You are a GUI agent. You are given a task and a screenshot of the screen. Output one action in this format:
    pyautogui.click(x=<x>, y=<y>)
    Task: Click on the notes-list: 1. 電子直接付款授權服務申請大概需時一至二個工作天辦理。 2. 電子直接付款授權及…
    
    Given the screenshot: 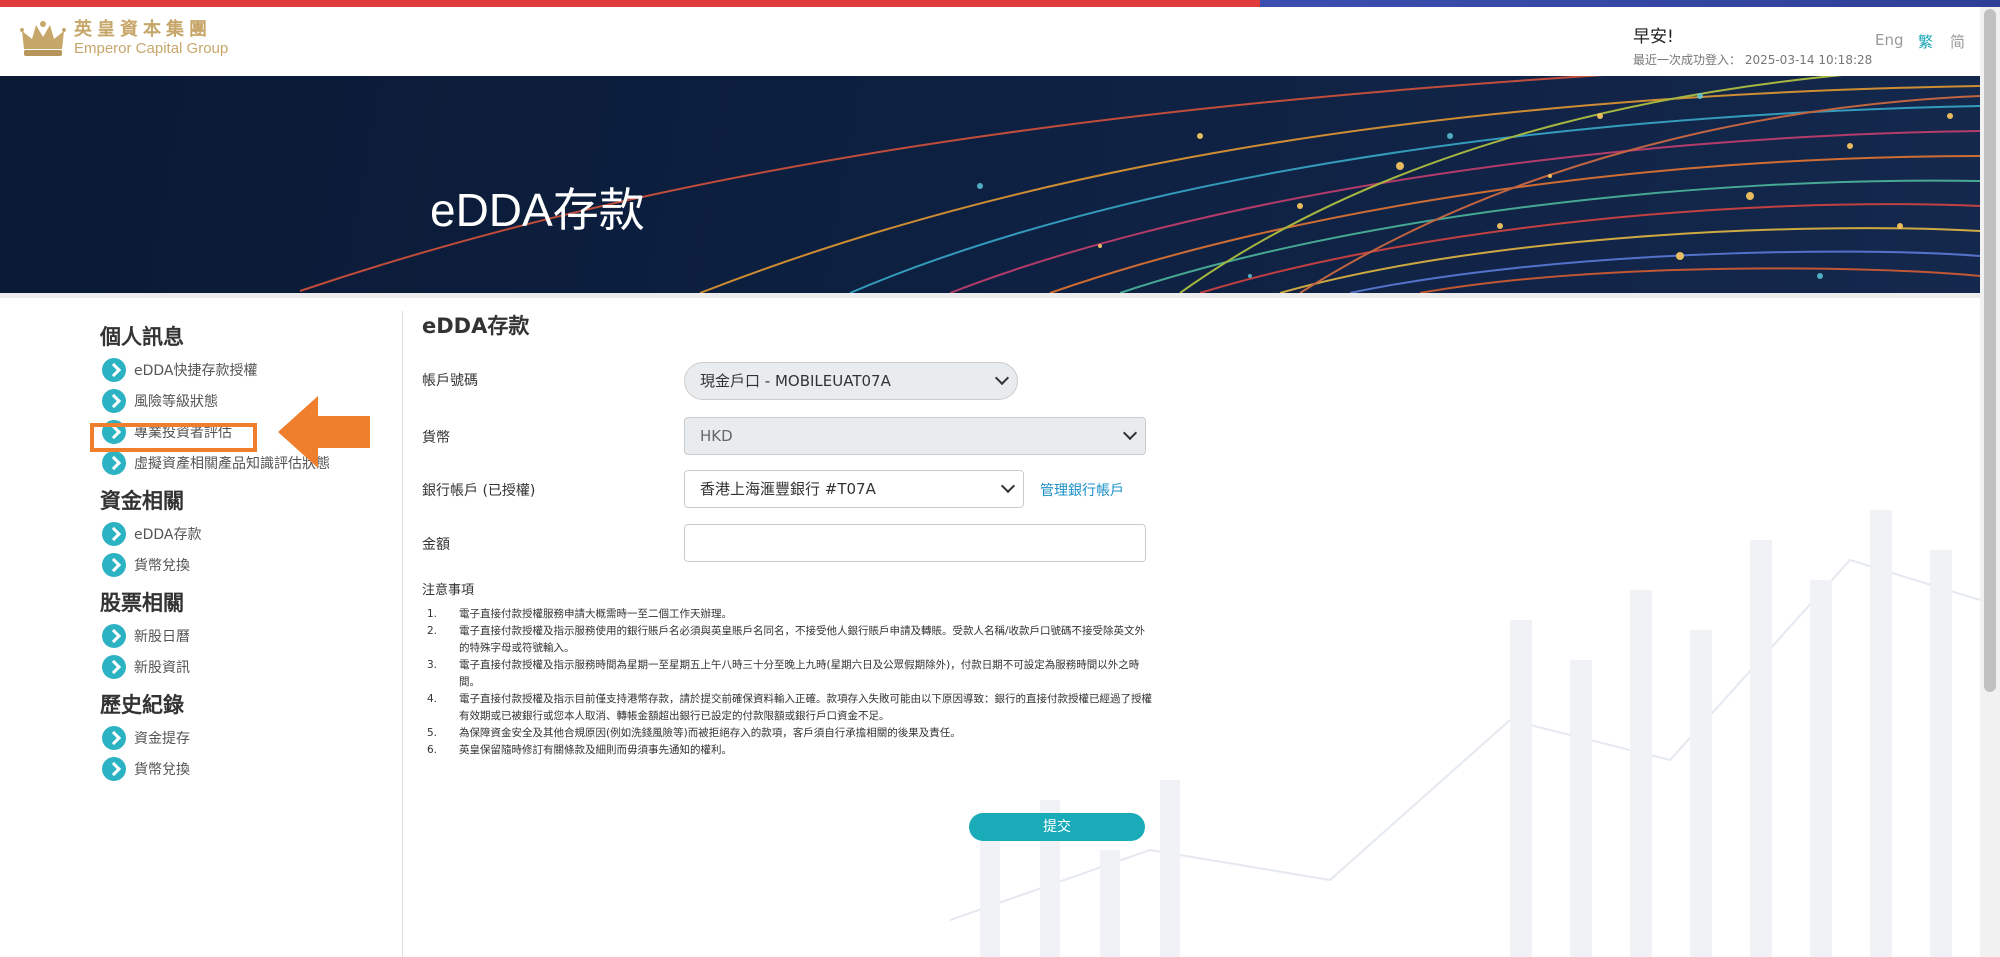 What is the action you would take?
    pyautogui.click(x=787, y=682)
    